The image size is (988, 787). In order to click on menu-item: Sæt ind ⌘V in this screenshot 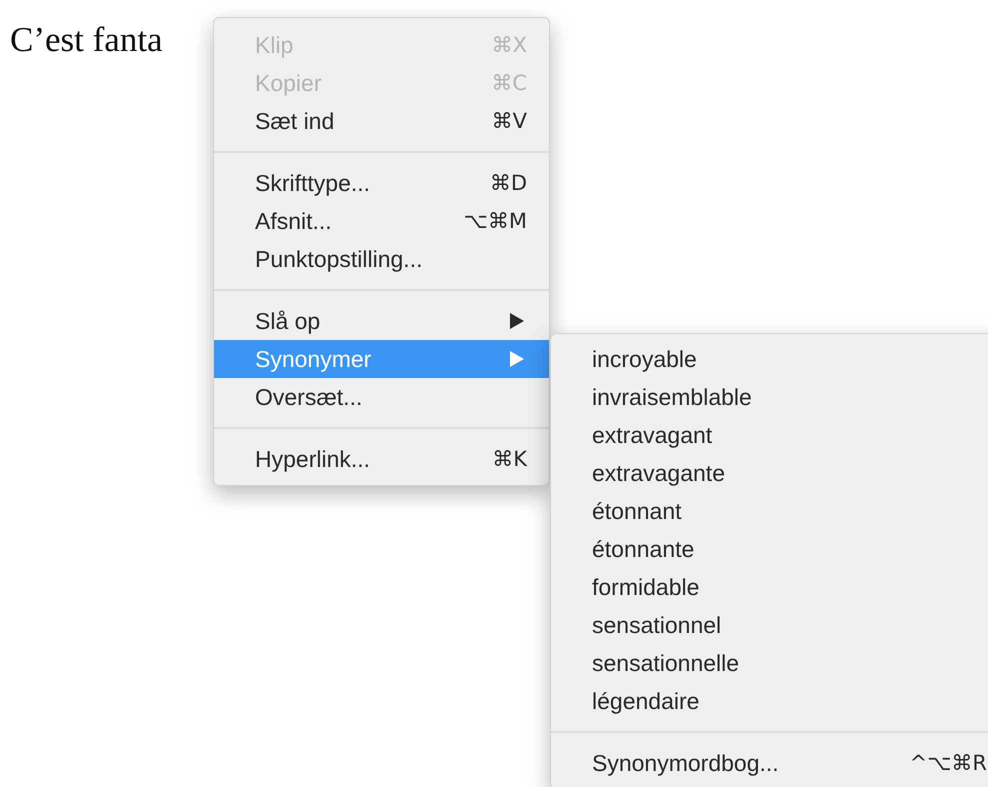, I will do `click(381, 121)`.